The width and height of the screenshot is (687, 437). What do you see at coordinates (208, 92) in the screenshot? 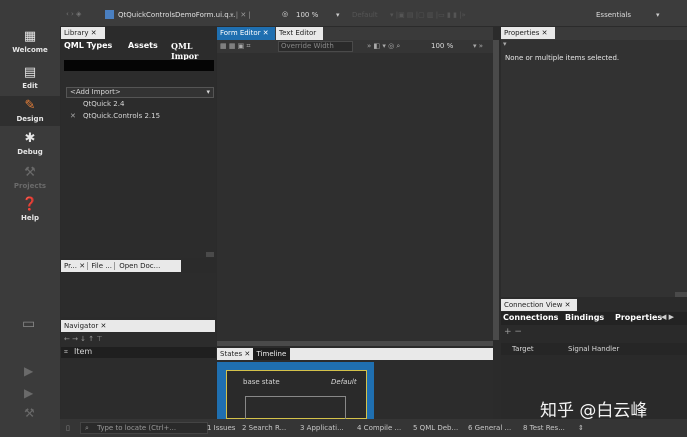
I see `chevron-down-icon: ▾` at bounding box center [208, 92].